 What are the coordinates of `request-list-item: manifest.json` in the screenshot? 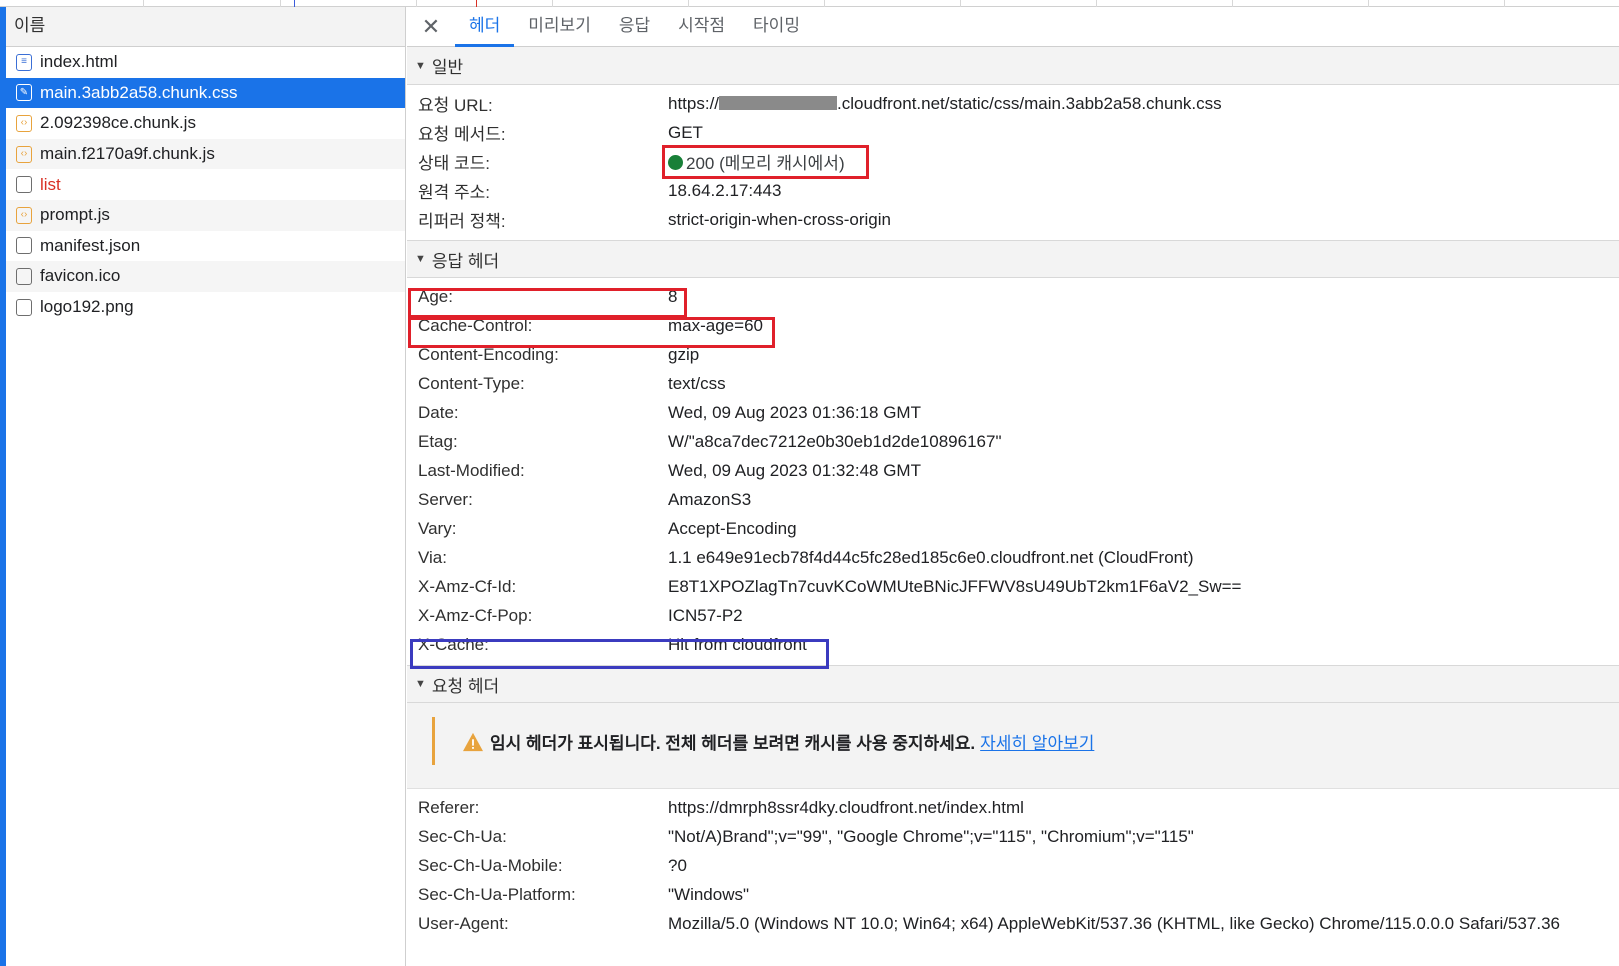 It's located at (205, 246).